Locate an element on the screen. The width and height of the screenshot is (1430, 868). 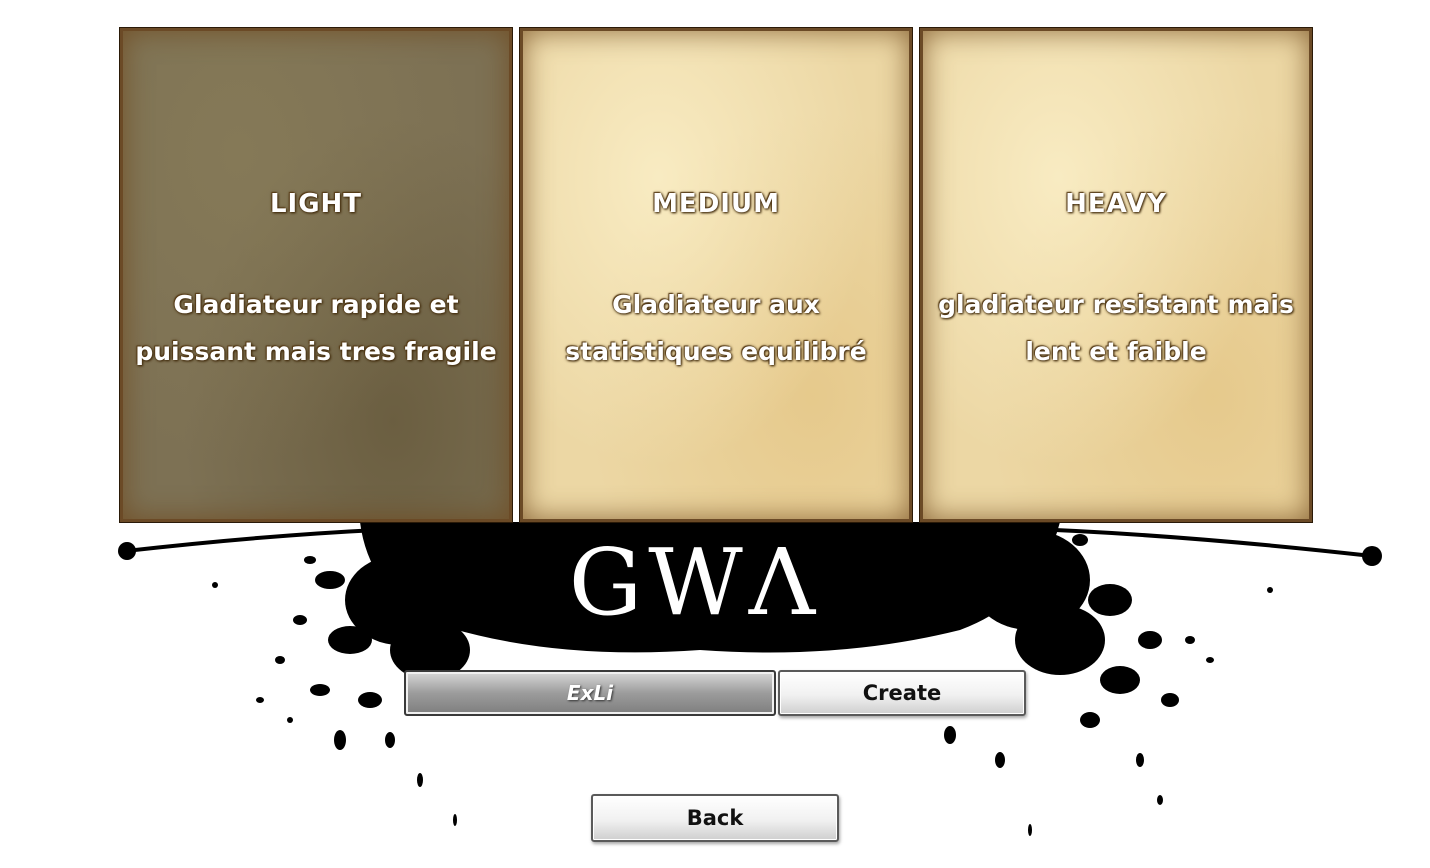
class-description-line: Gladiateur rapide et is located at coordinates (316, 304).